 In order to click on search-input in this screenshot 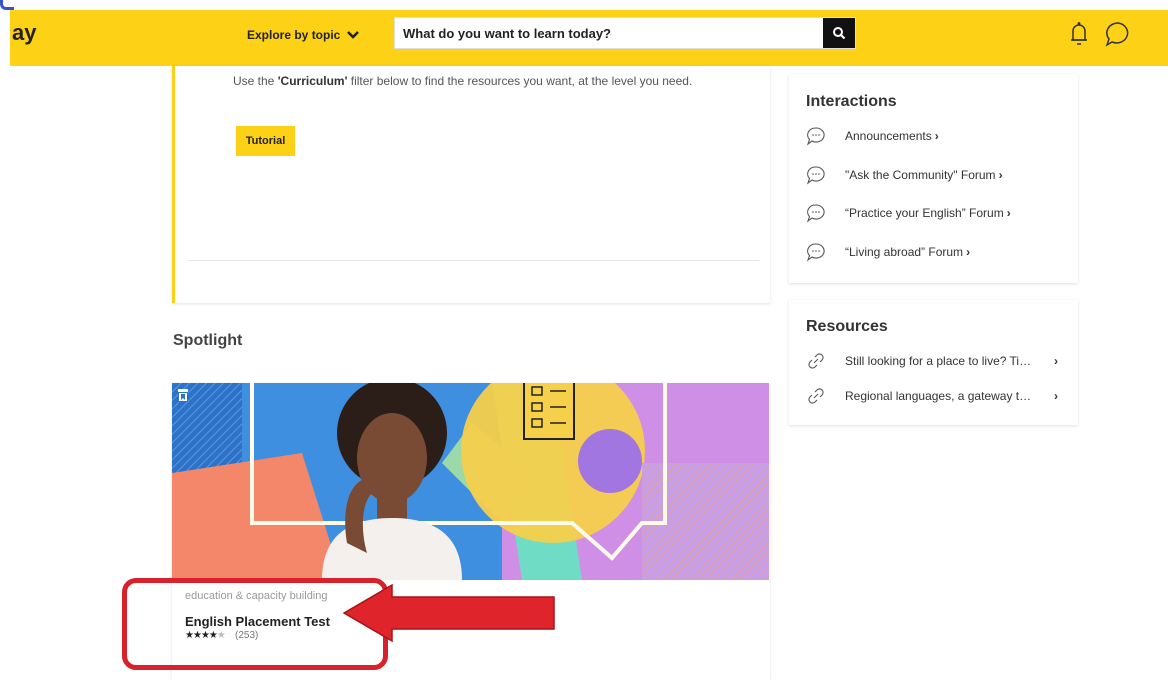, I will do `click(608, 33)`.